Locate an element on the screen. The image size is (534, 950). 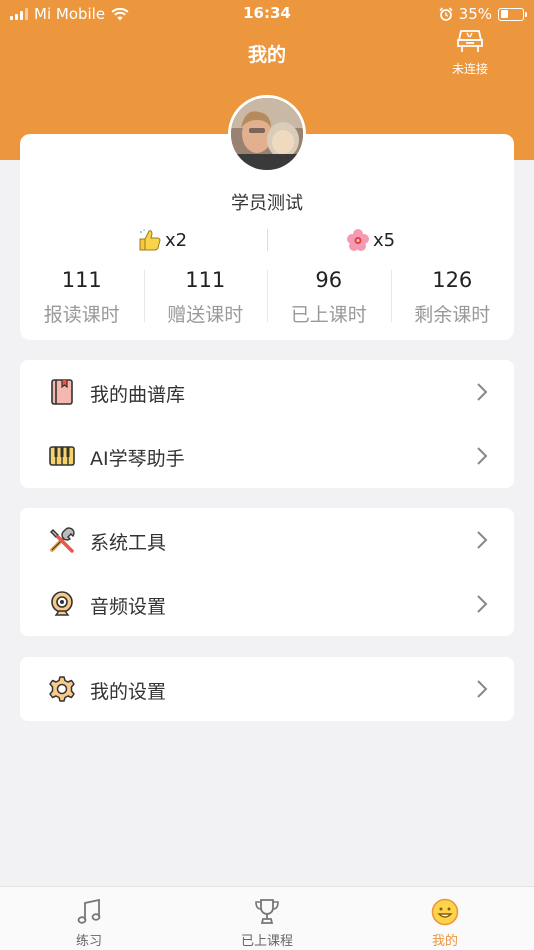
flowers-count: x5 is located at coordinates (384, 240).